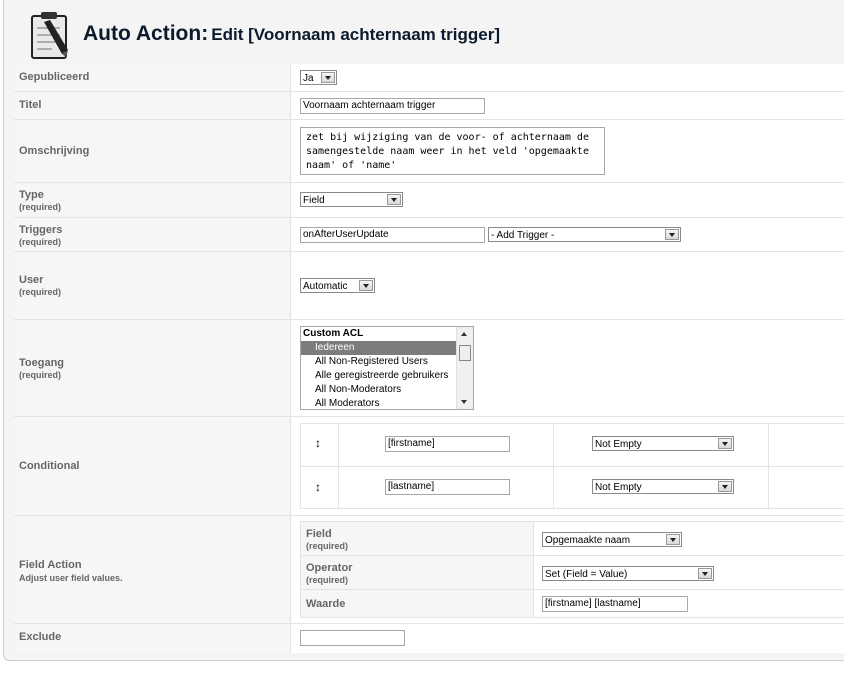  What do you see at coordinates (567, 200) in the screenshot?
I see `field-cell: Field` at bounding box center [567, 200].